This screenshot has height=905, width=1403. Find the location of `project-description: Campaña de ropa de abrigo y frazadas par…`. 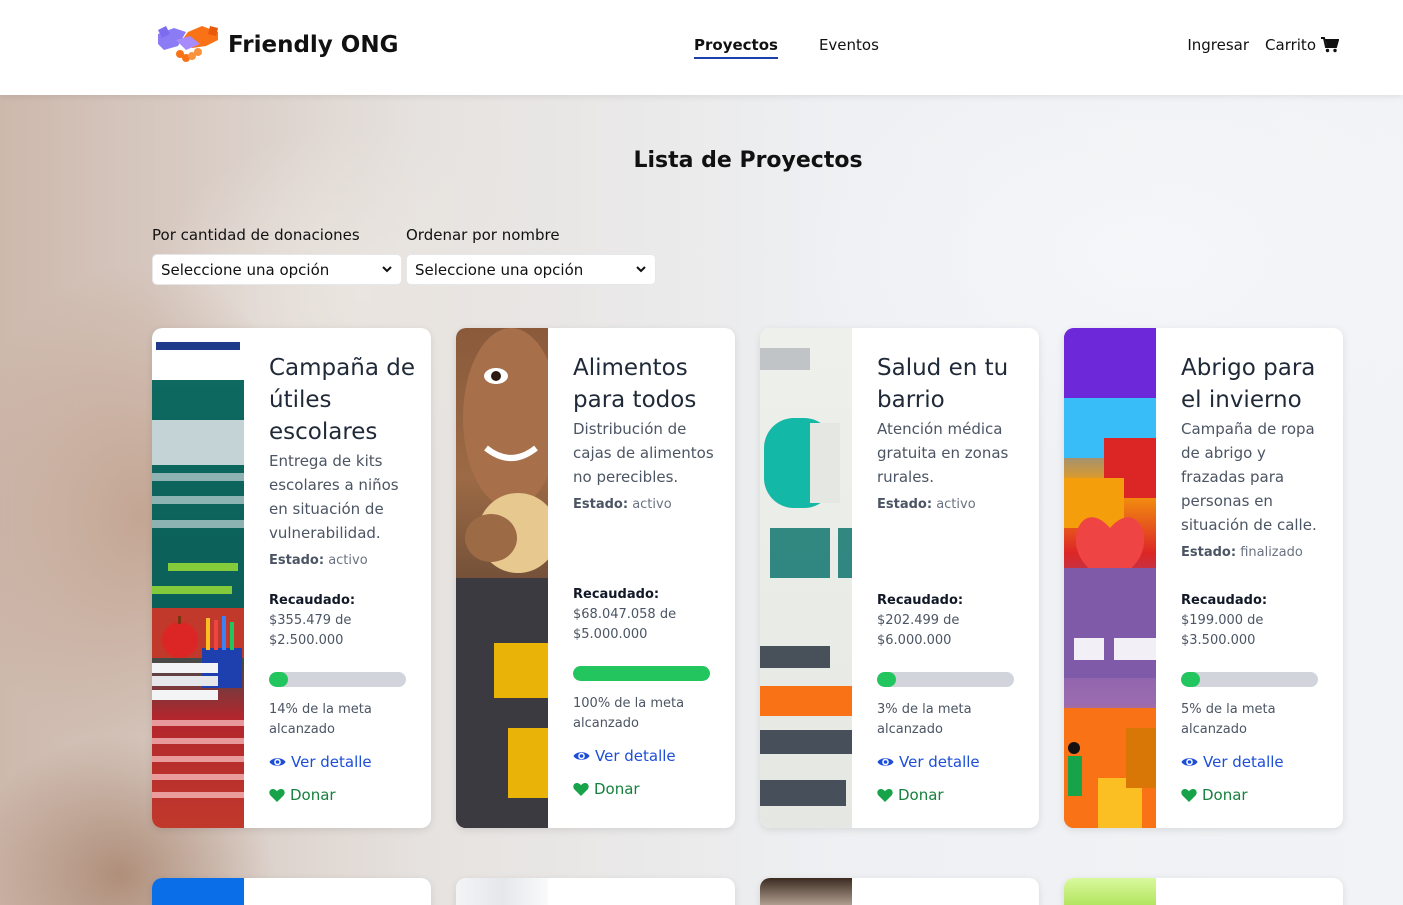

project-description: Campaña de ropa de abrigo y frazadas par… is located at coordinates (1249, 477).